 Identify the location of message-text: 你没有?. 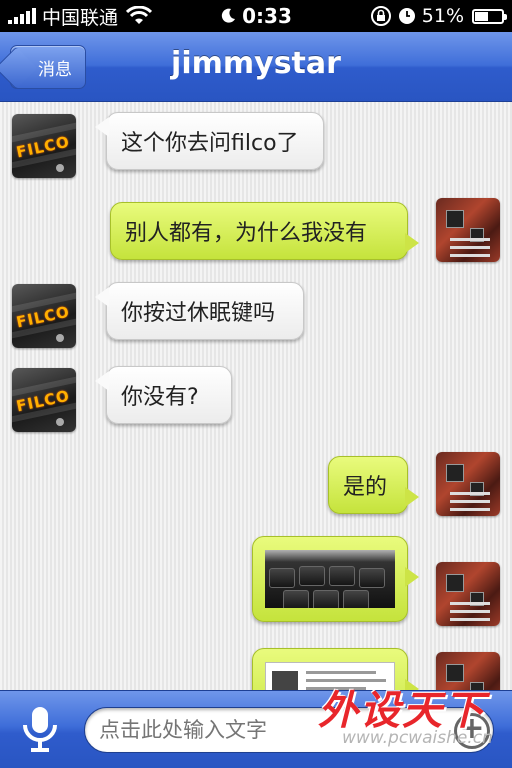
(160, 397).